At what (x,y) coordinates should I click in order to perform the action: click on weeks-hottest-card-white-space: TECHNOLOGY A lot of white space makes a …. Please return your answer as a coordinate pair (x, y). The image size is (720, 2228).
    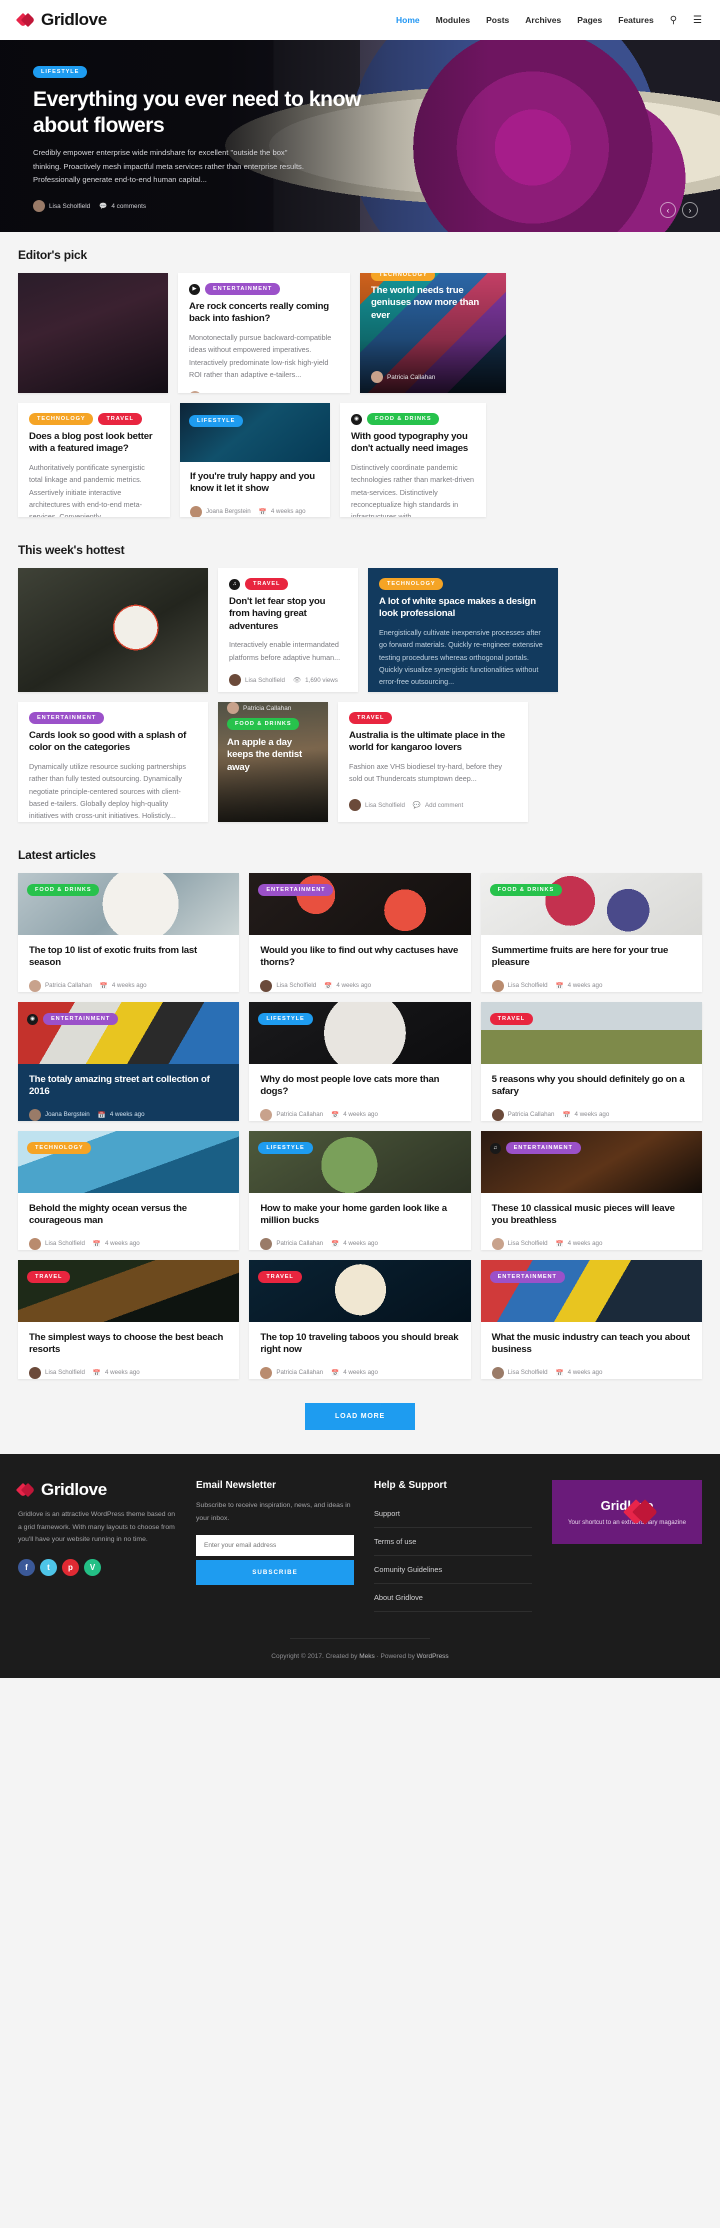
    Looking at the image, I should click on (463, 630).